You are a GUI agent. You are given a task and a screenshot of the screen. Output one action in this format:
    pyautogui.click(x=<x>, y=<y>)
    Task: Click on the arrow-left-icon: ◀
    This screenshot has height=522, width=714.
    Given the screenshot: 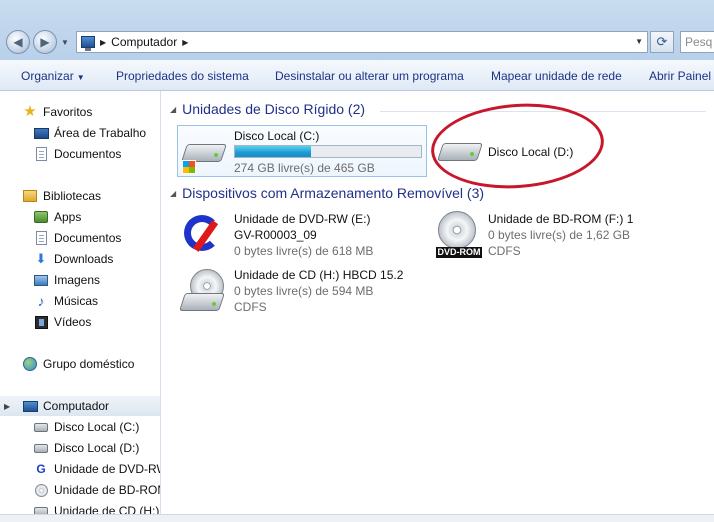 What is the action you would take?
    pyautogui.click(x=18, y=42)
    